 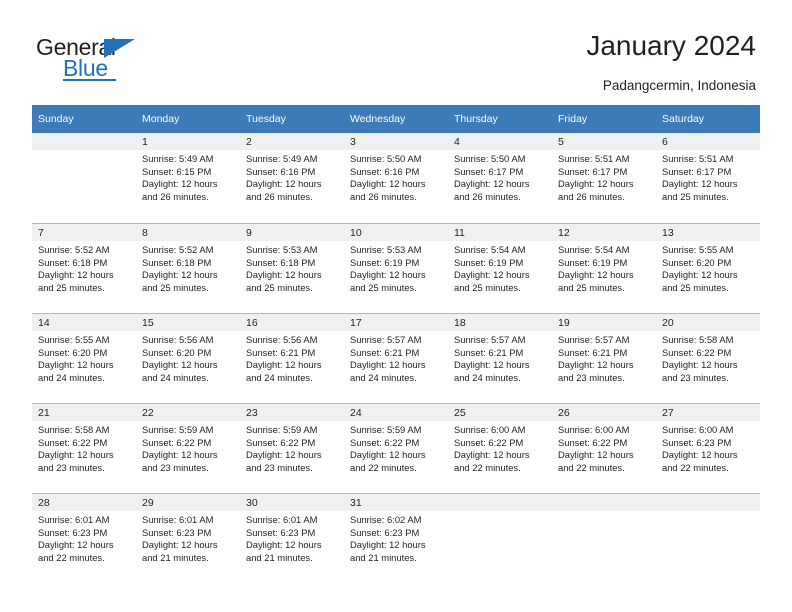 I want to click on sunset-text: Sunset: 6:18 PM, so click(x=281, y=262).